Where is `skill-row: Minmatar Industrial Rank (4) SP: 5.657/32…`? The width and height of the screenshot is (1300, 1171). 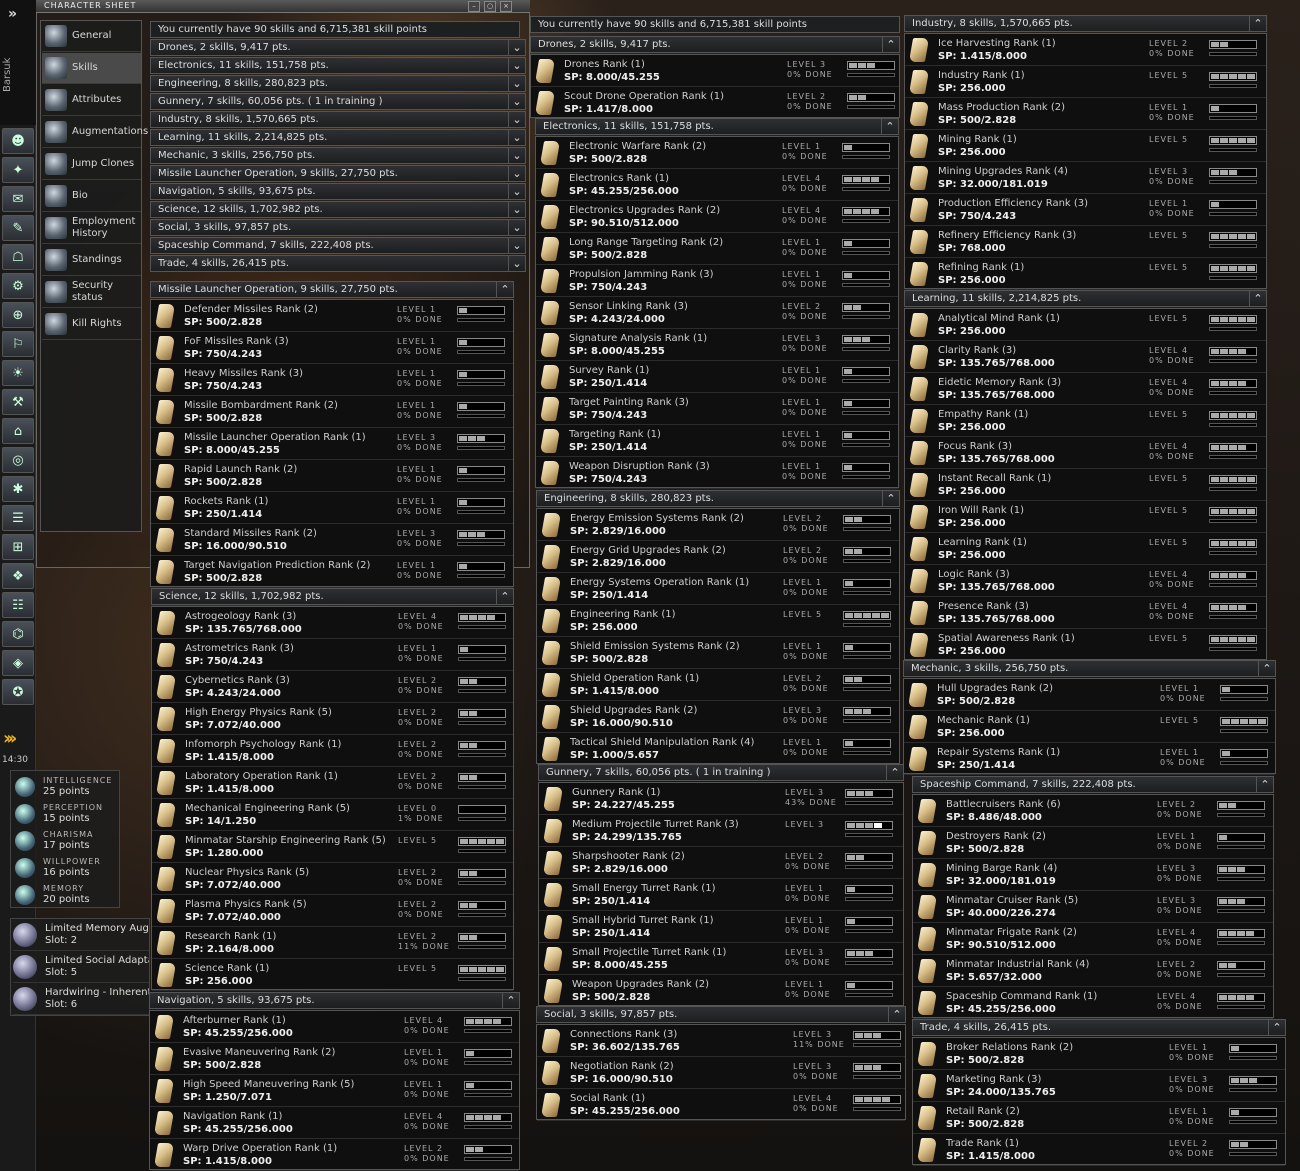
skill-row: Minmatar Industrial Rank (4) SP: 5.657/32… is located at coordinates (1093, 971).